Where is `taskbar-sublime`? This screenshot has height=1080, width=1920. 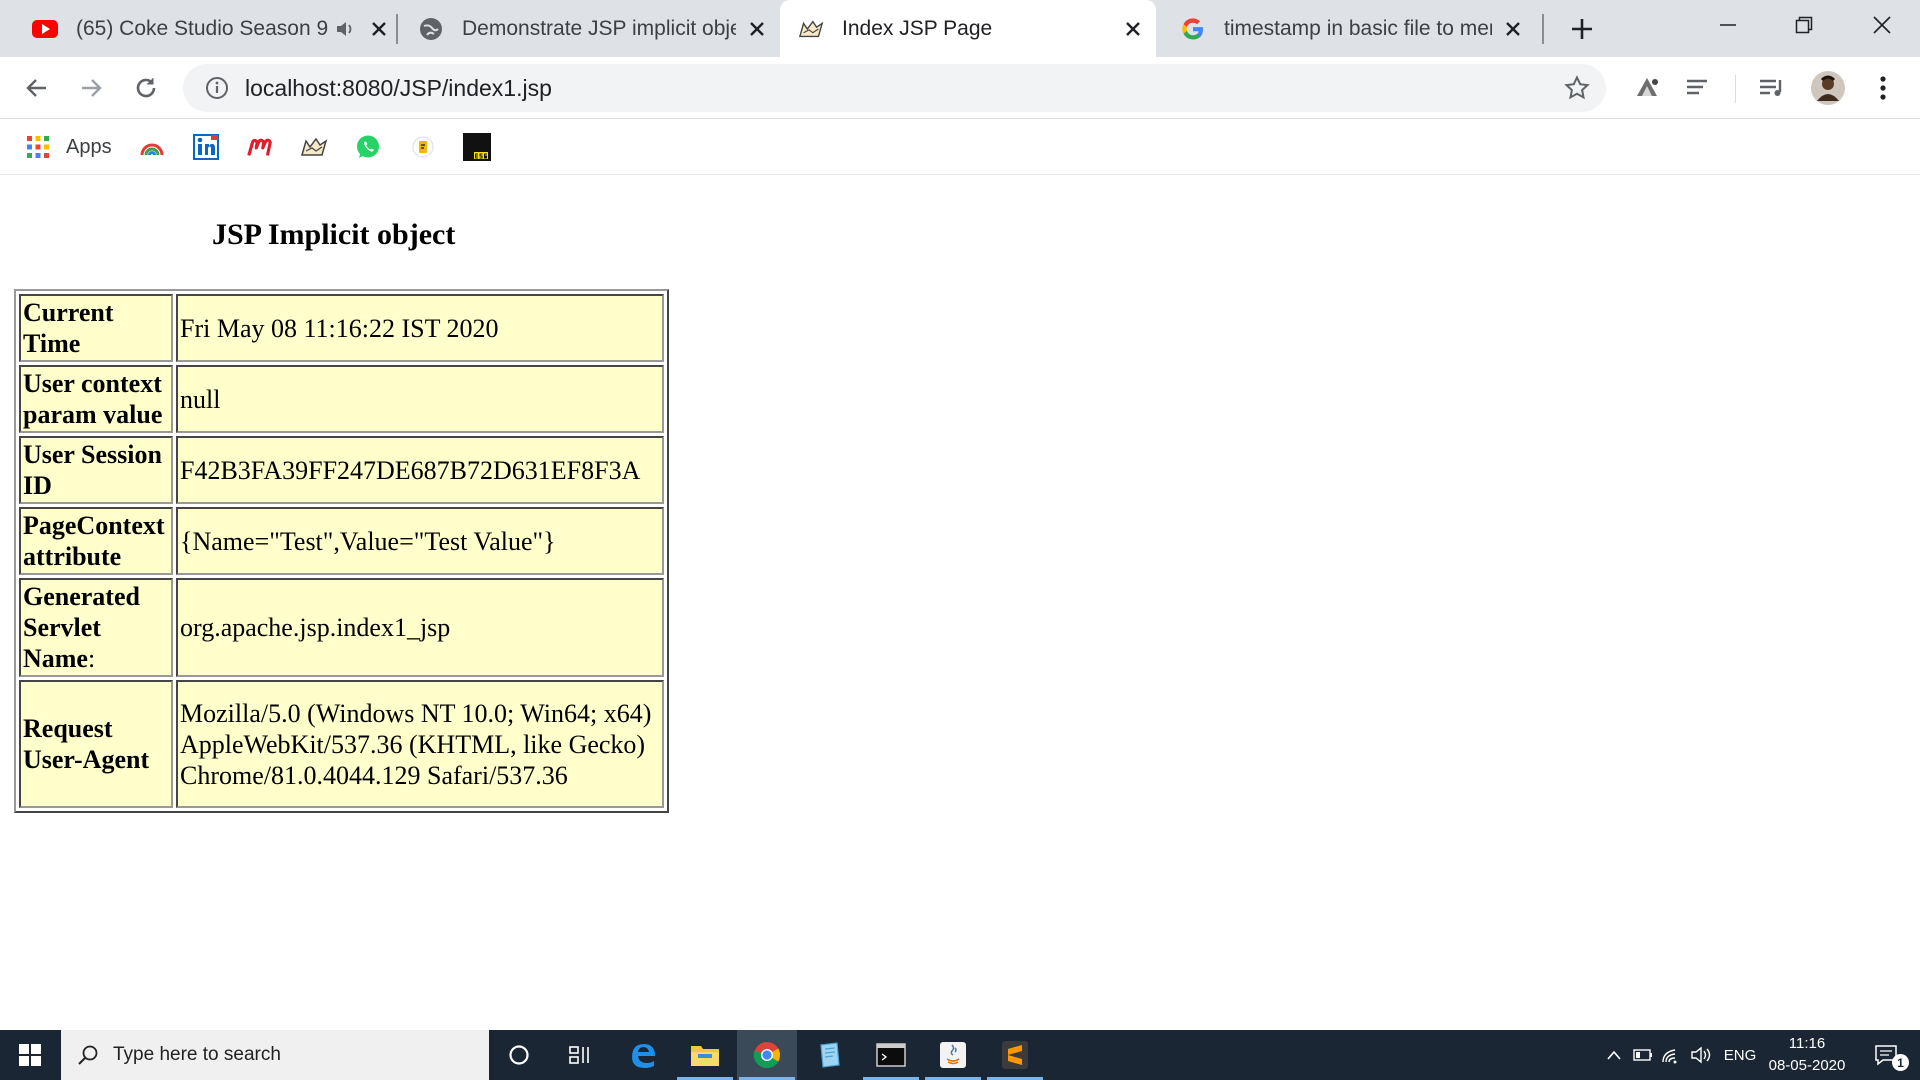 taskbar-sublime is located at coordinates (1015, 1055).